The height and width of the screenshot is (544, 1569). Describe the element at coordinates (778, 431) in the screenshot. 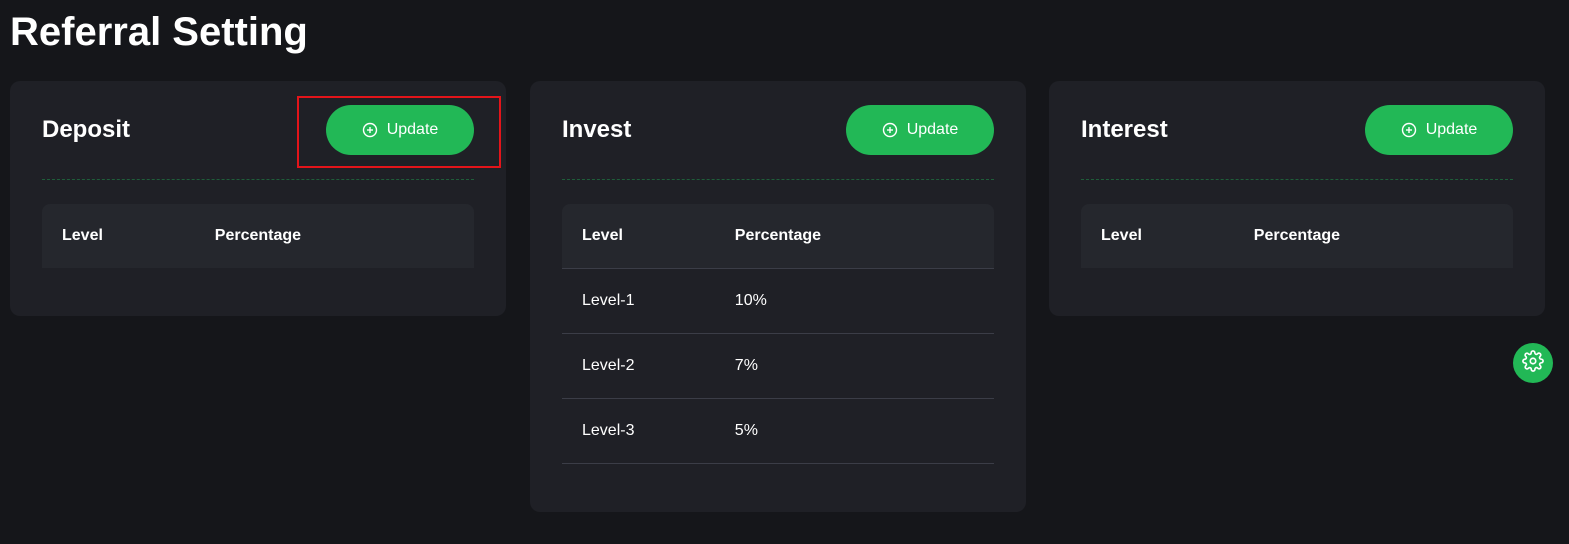

I see `table-row: Level-3 5%` at that location.